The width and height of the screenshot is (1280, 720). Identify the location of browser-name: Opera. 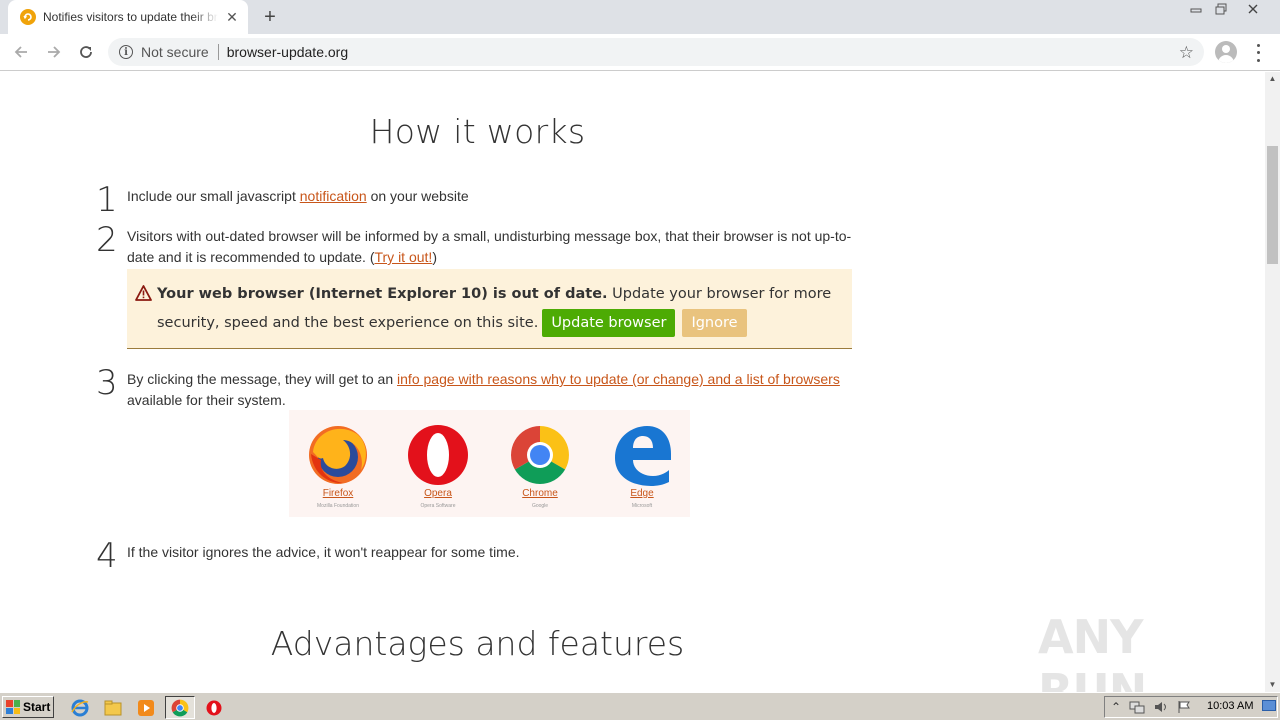
(438, 493).